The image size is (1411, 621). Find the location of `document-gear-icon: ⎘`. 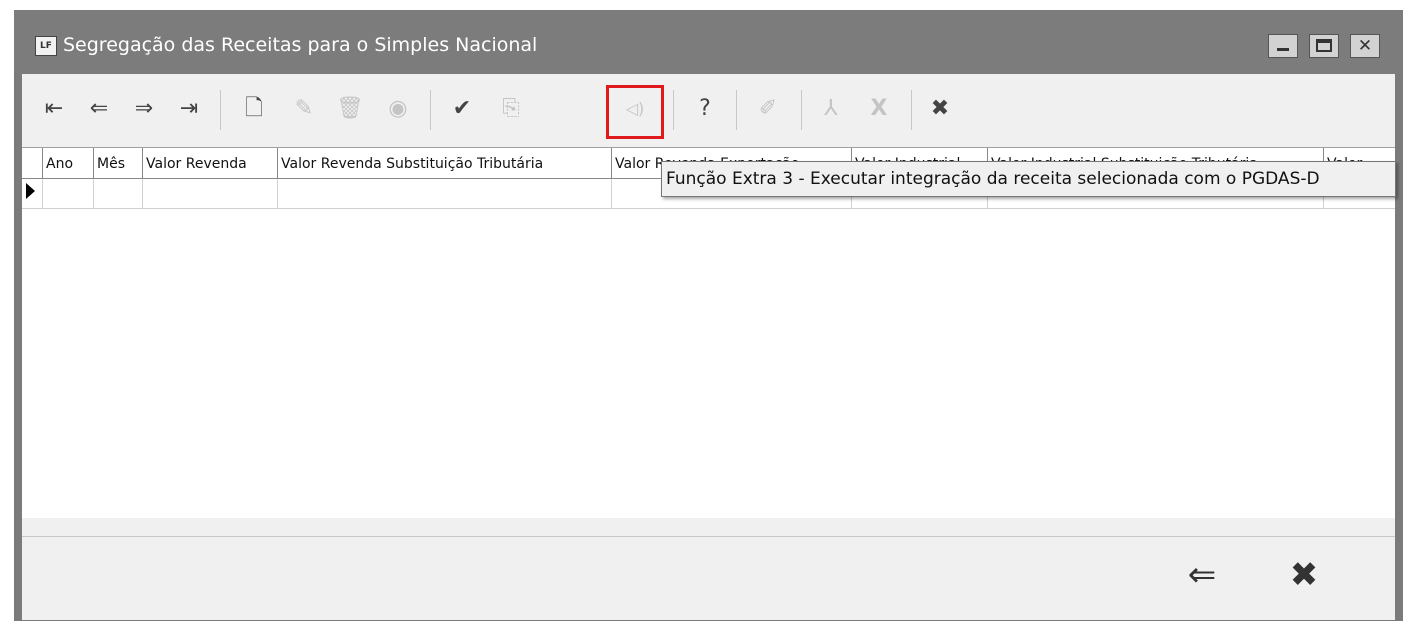

document-gear-icon: ⎘ is located at coordinates (511, 108).